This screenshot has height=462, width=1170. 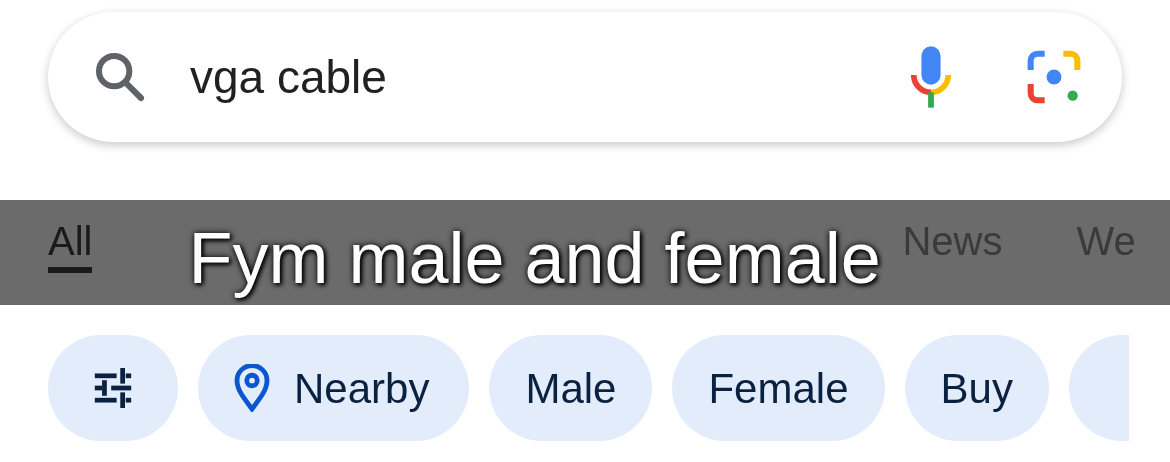 I want to click on filter-chip: Male, so click(x=571, y=388).